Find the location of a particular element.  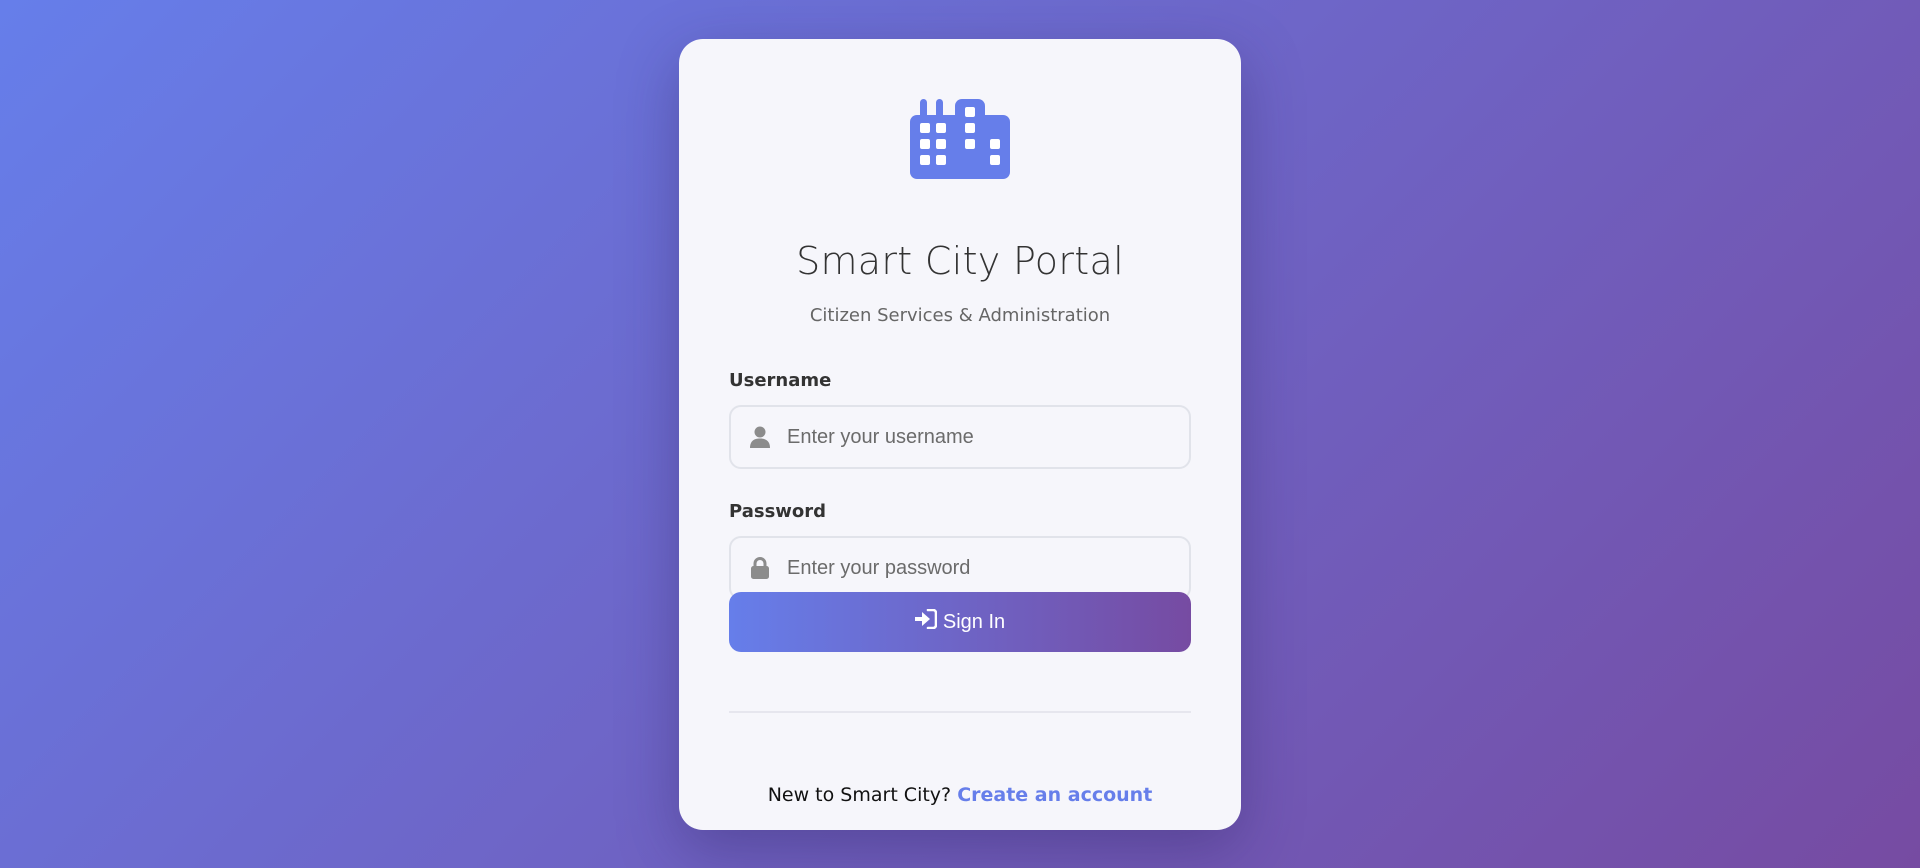

signup-prompt-text: New to Smart City? is located at coordinates (859, 795).